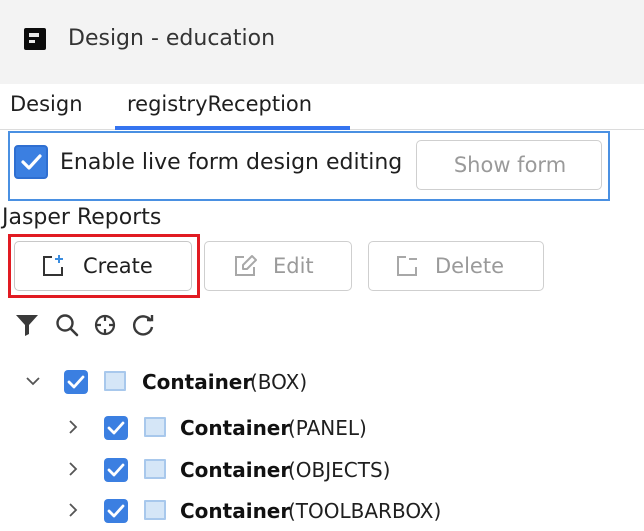 The image size is (644, 531). I want to click on delete-report-icon, so click(407, 266).